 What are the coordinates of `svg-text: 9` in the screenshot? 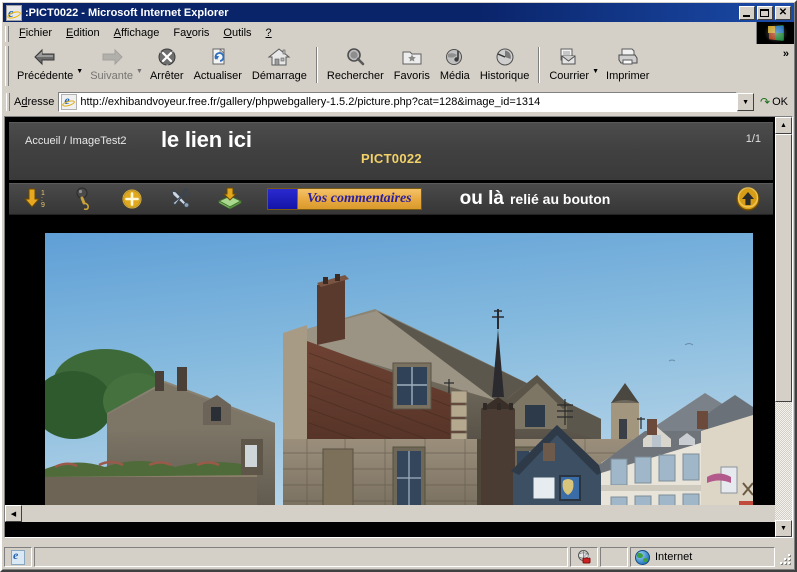 It's located at (43, 205).